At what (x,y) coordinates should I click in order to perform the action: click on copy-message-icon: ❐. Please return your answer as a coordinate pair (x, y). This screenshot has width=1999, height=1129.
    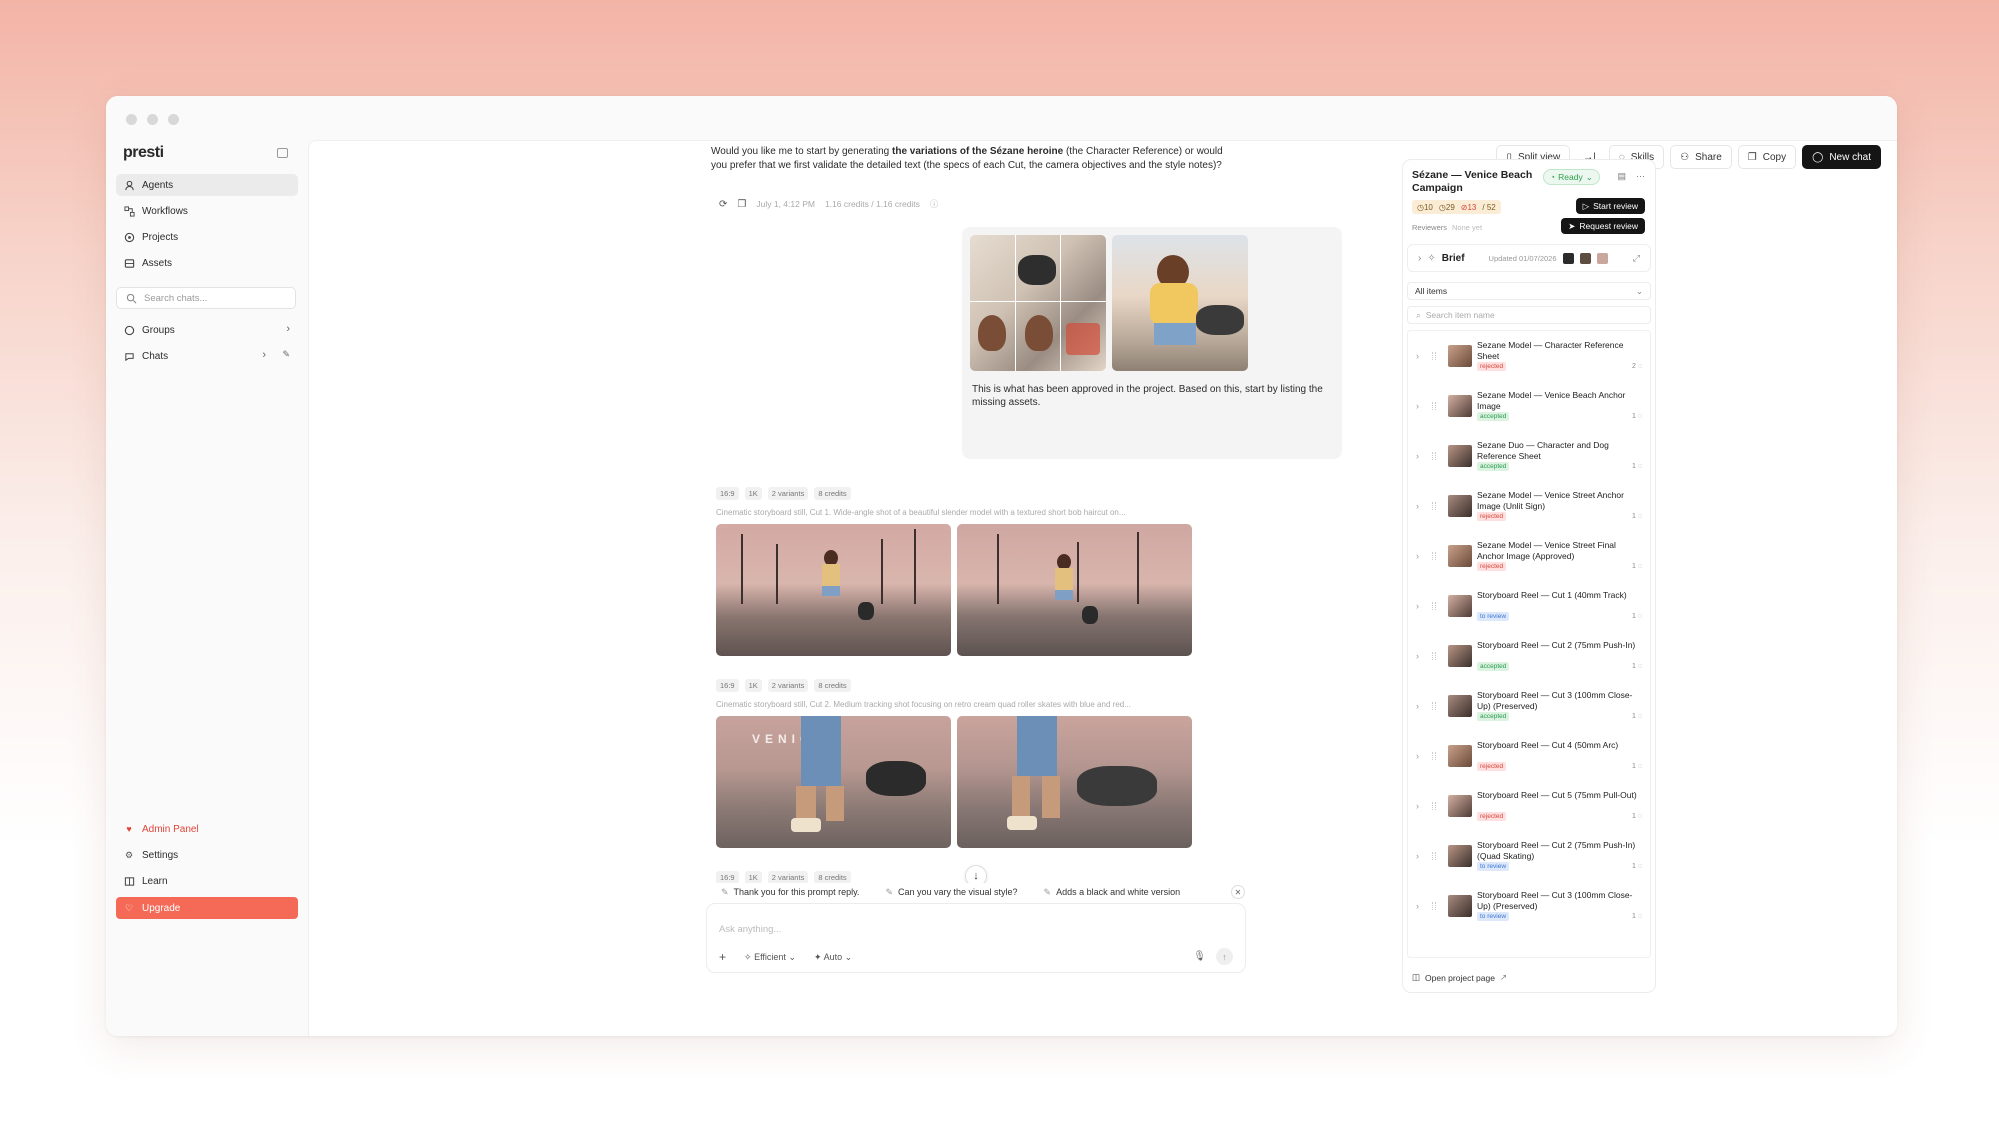
    Looking at the image, I should click on (741, 204).